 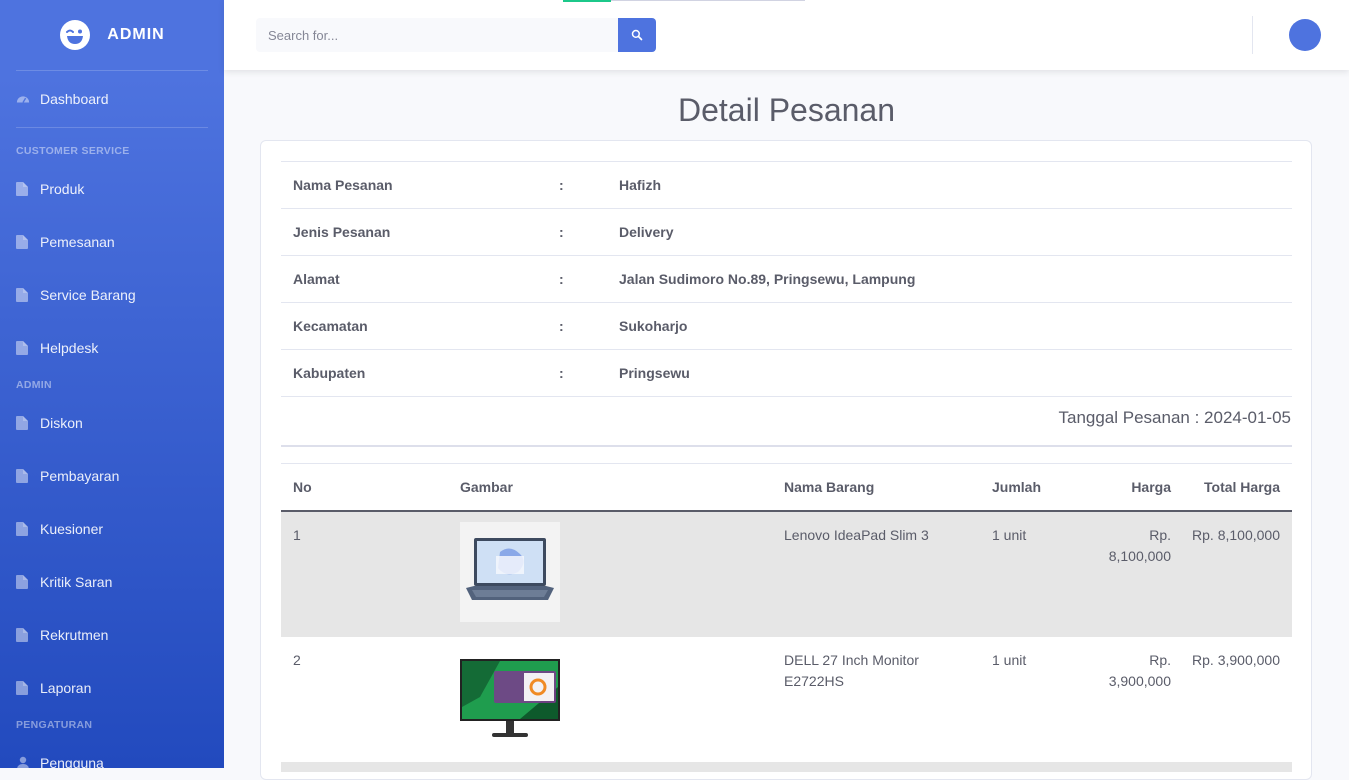 I want to click on col-header-jumlah: Jumlah, so click(x=1017, y=487).